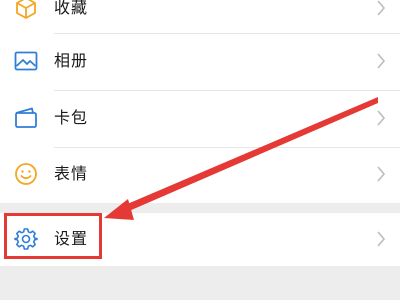  Describe the element at coordinates (26, 118) in the screenshot. I see `card-wallet-icon` at that location.